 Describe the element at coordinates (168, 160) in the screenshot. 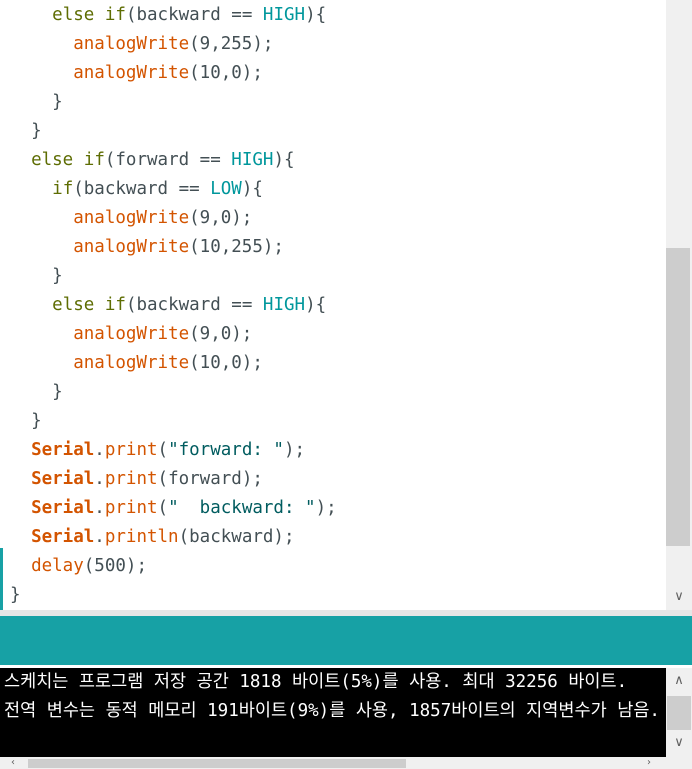

I see `code-token: (forward ==` at that location.